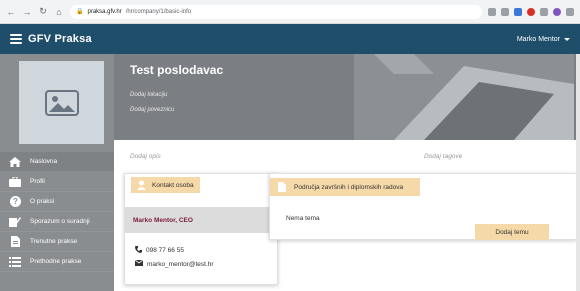 Image resolution: width=580 pixels, height=291 pixels. What do you see at coordinates (43, 11) in the screenshot?
I see `reload-icon: ↻` at bounding box center [43, 11].